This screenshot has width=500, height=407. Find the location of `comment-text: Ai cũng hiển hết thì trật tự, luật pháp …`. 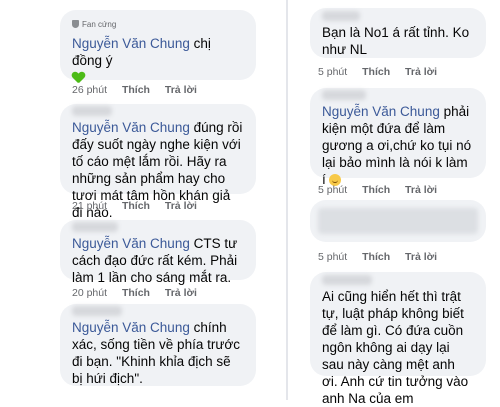

comment-text: Ai cũng hiển hết thì trật tự, luật pháp … is located at coordinates (395, 347).